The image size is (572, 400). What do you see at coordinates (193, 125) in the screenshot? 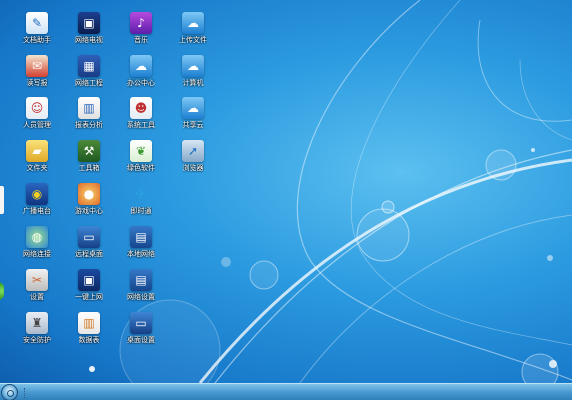
I see `desktop-icon-label: 共享云` at bounding box center [193, 125].